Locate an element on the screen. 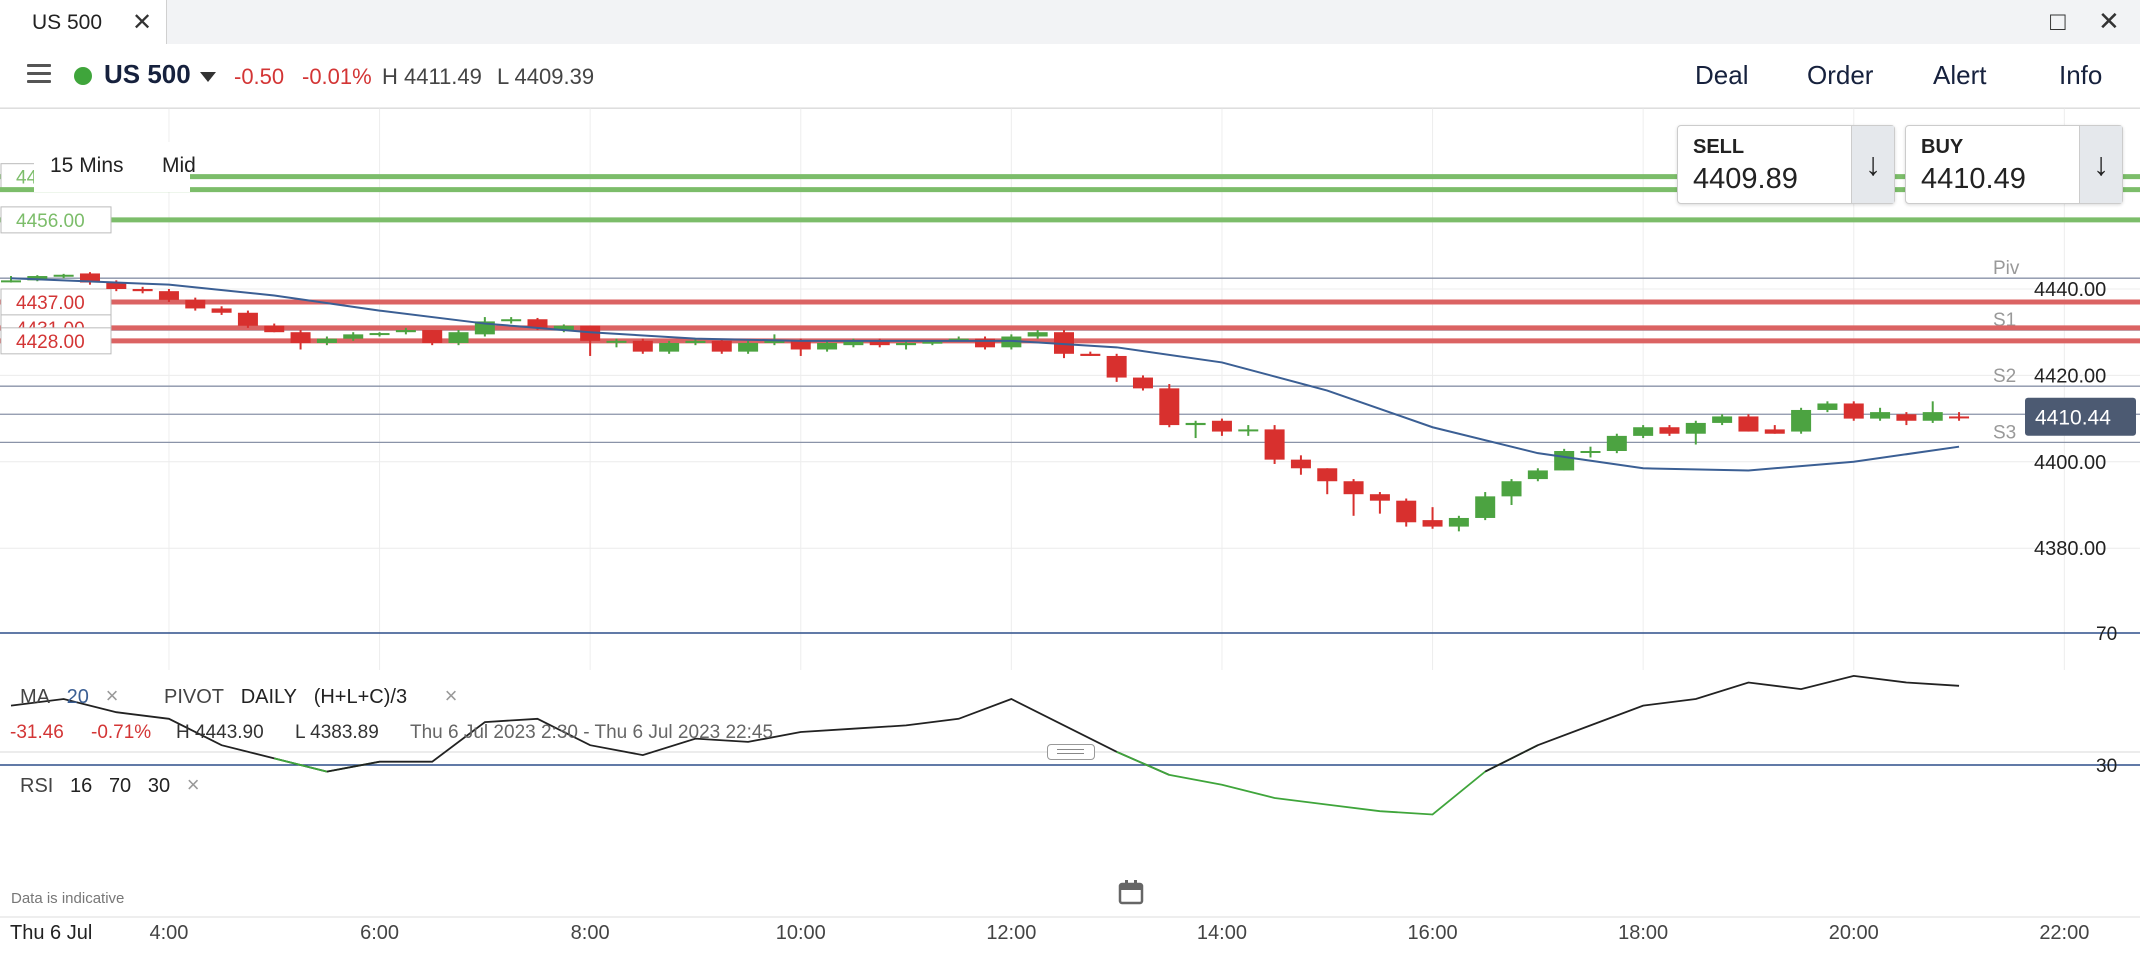 The image size is (2140, 954). buy-label: BUY is located at coordinates (1942, 147).